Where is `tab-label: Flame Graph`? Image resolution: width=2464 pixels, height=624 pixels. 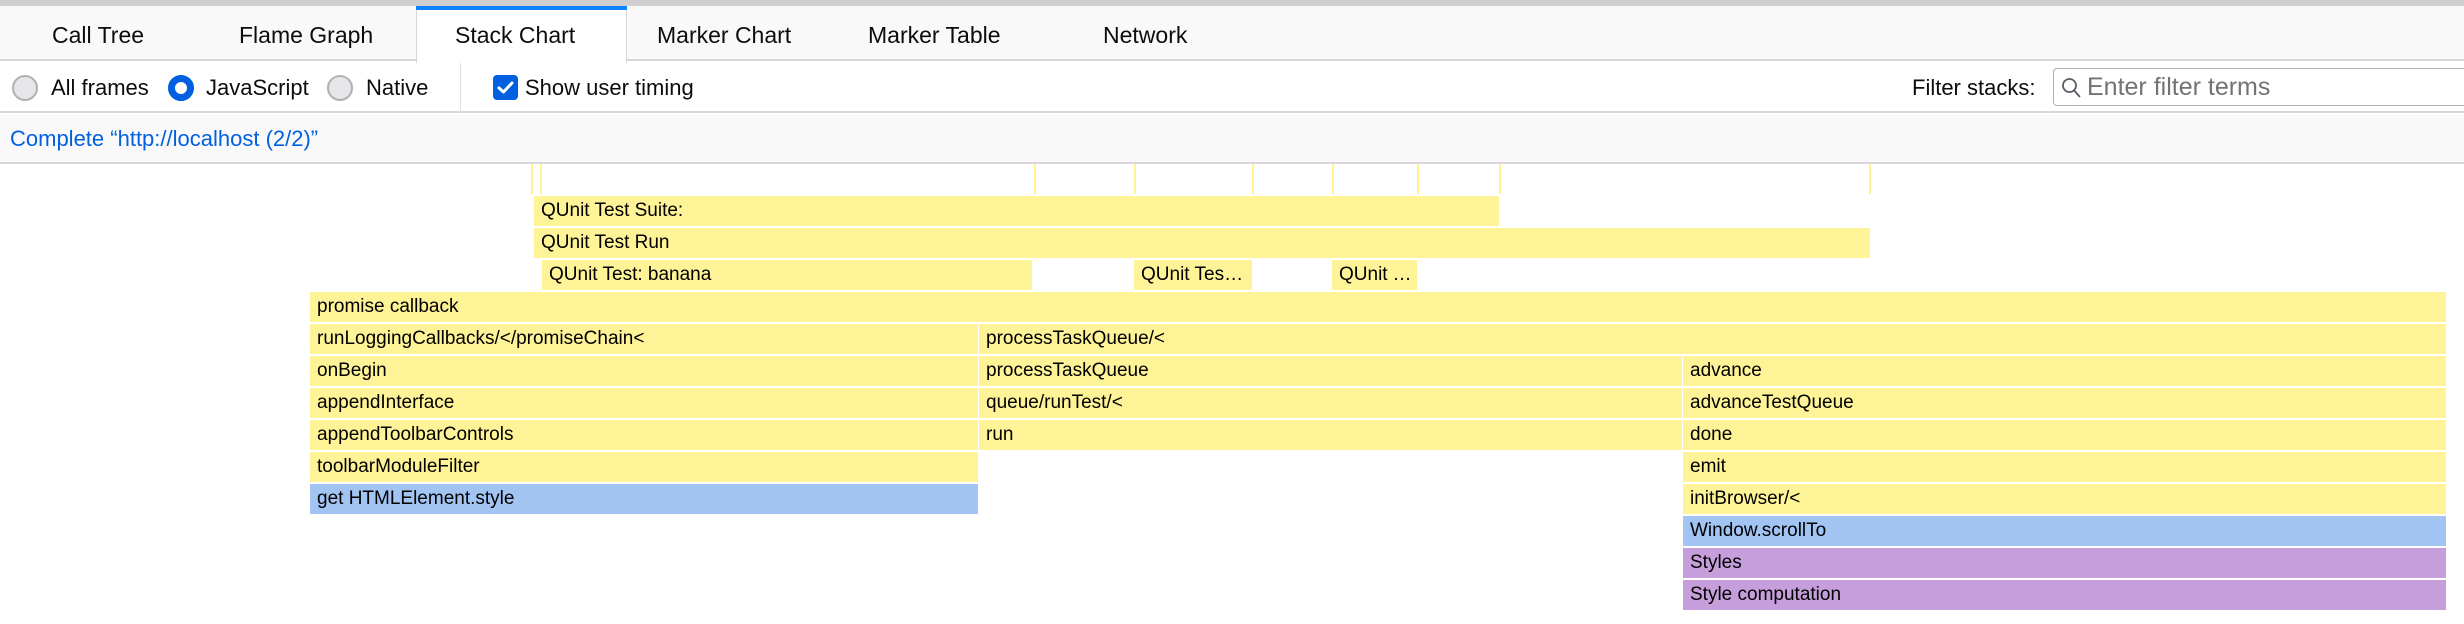 tab-label: Flame Graph is located at coordinates (306, 35).